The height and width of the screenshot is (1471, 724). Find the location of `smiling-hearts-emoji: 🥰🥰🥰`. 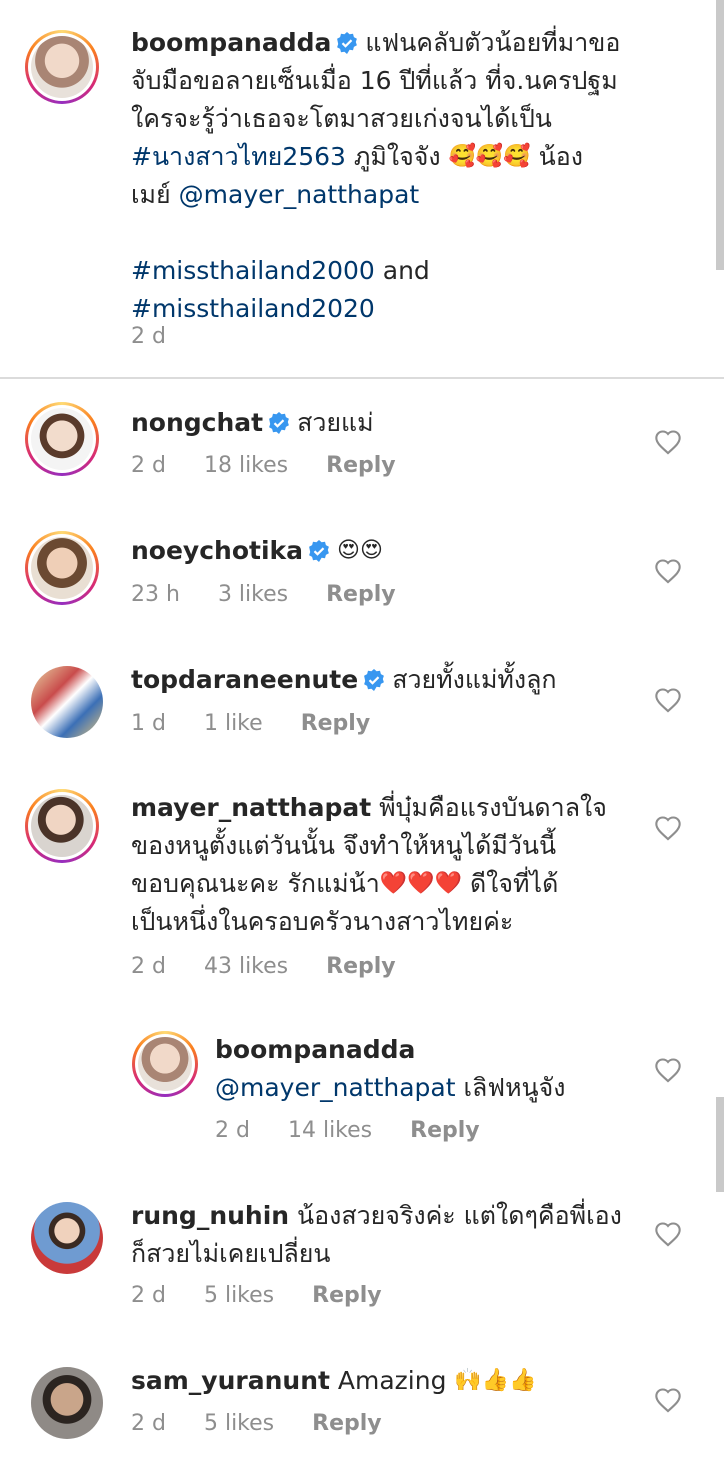

smiling-hearts-emoji: 🥰🥰🥰 is located at coordinates (489, 156).